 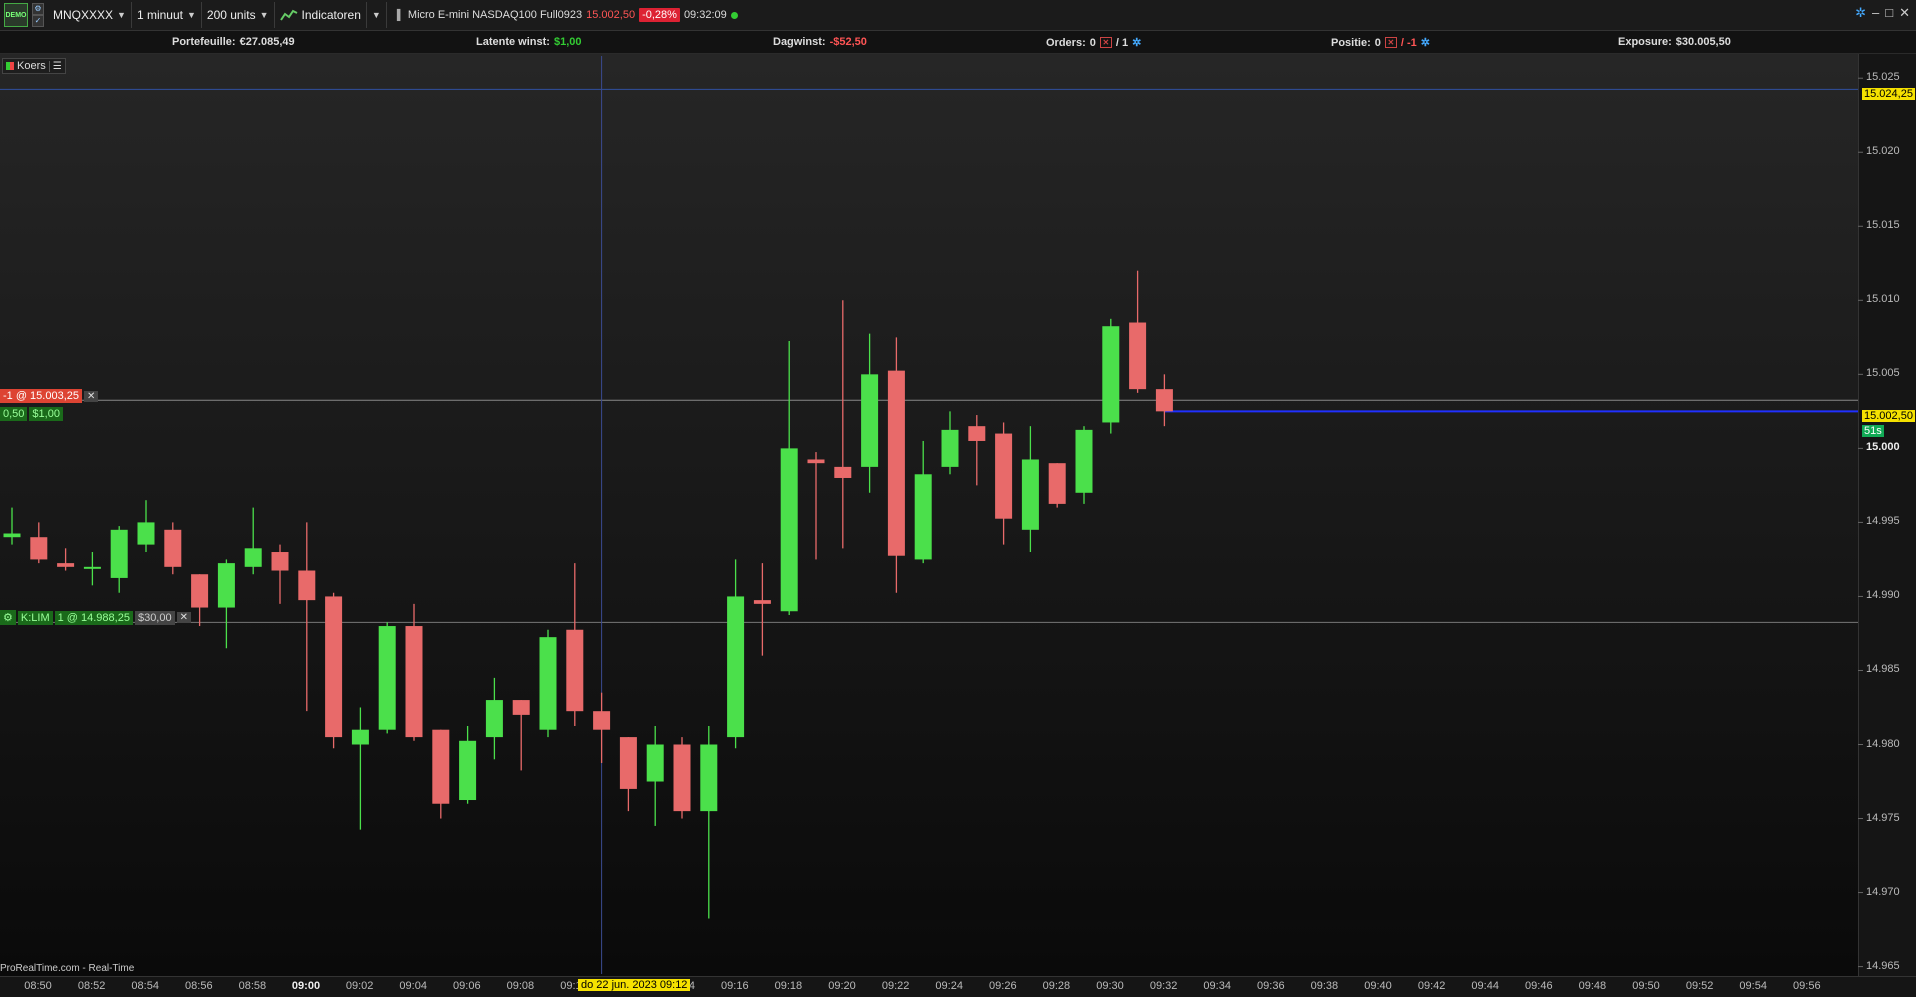 What do you see at coordinates (10, 66) in the screenshot?
I see `legend-swatch` at bounding box center [10, 66].